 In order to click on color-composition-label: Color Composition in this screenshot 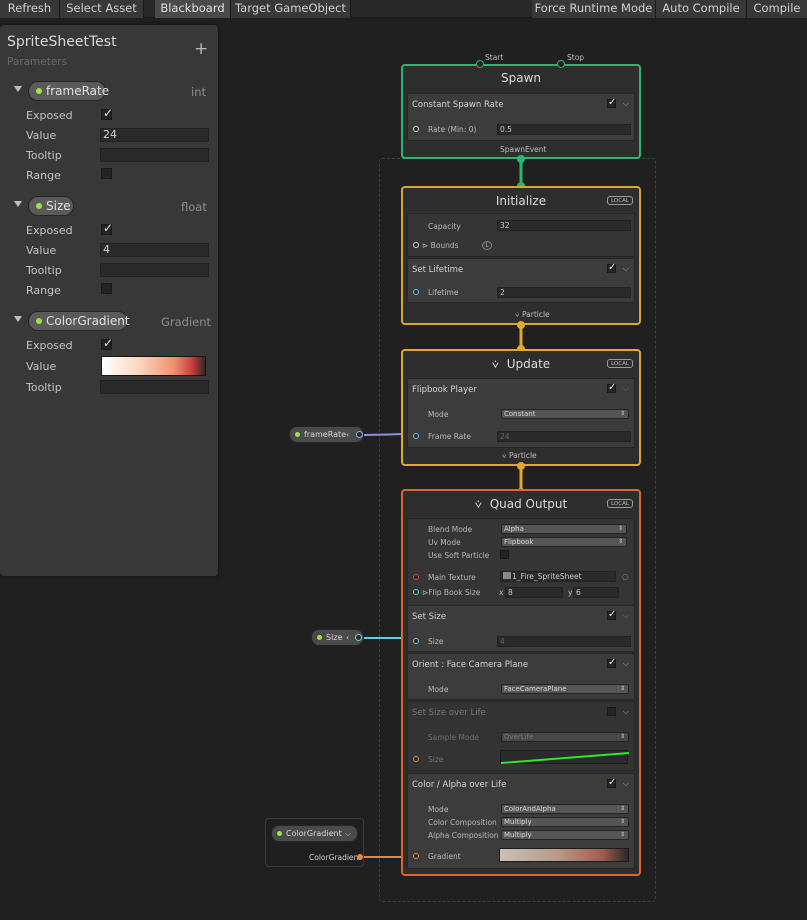, I will do `click(462, 822)`.